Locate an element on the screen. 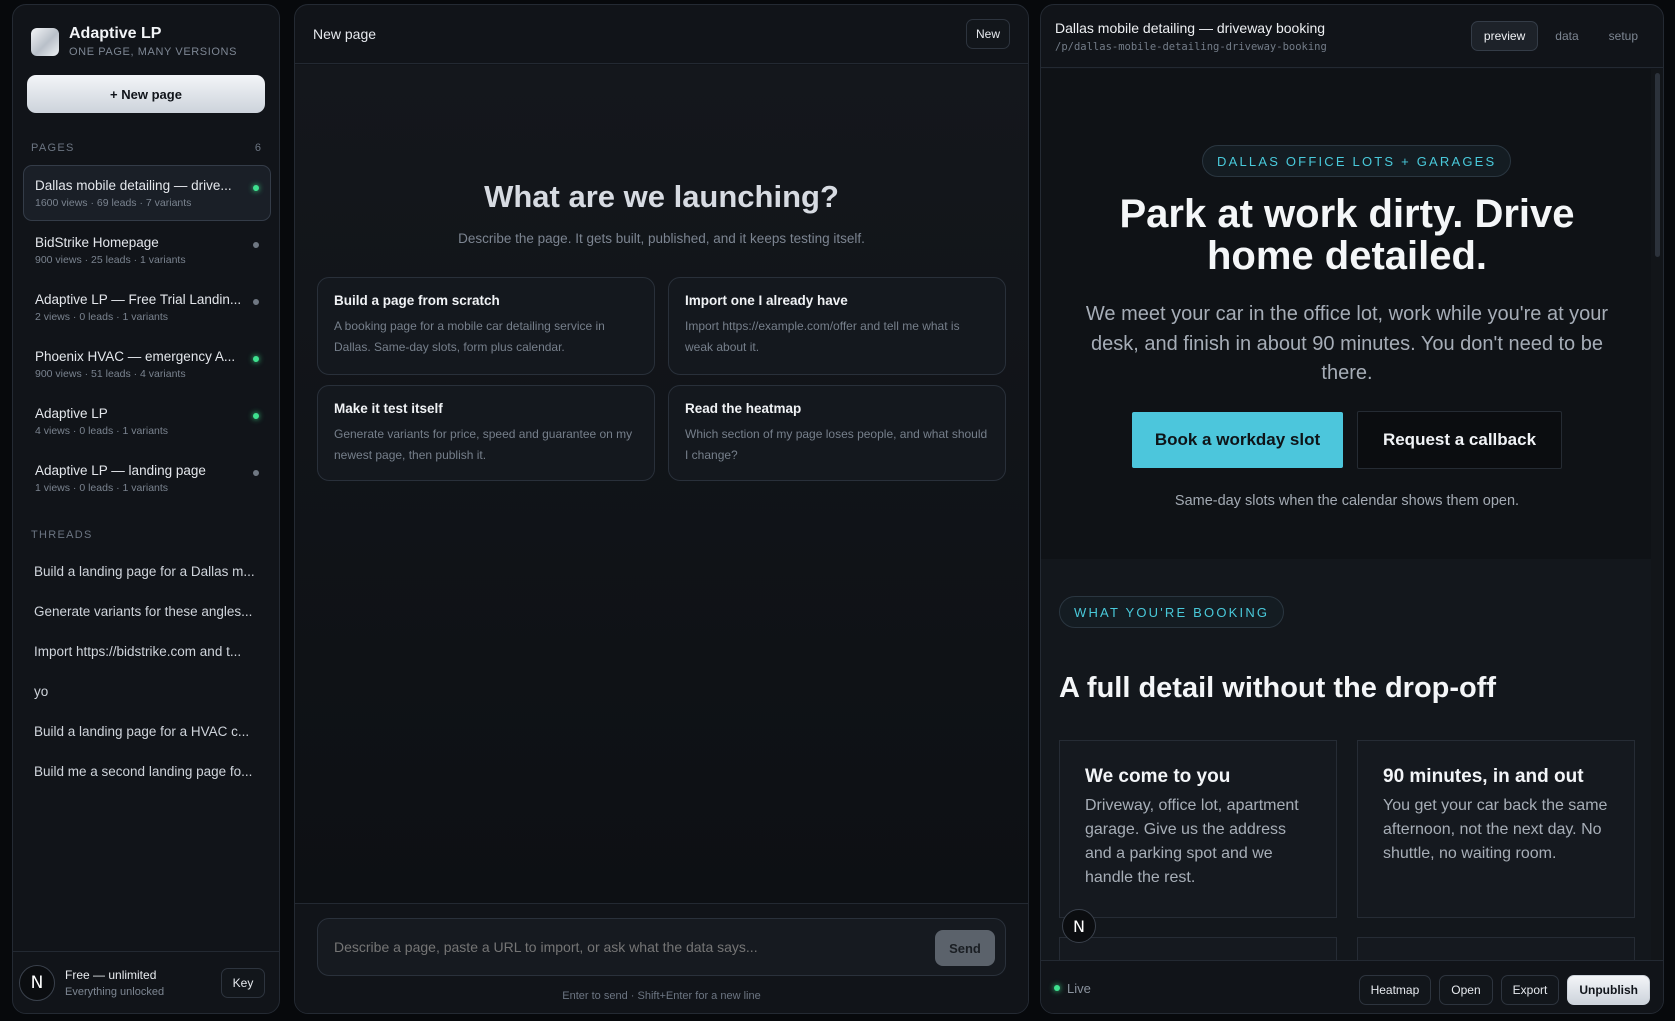 This screenshot has height=1021, width=1675. feature-title: 90 minutes, in and out is located at coordinates (1483, 776).